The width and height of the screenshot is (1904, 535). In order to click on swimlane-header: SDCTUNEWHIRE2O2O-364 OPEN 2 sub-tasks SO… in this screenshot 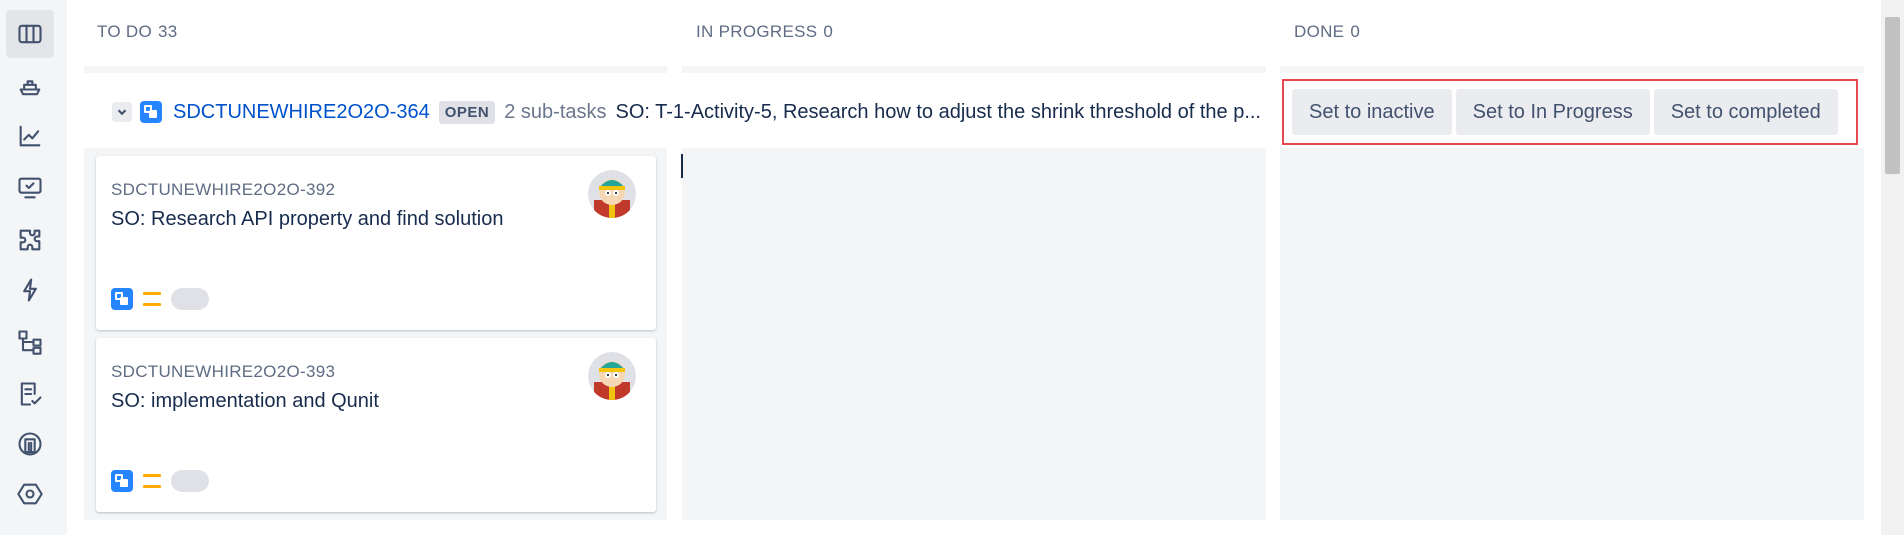, I will do `click(698, 112)`.